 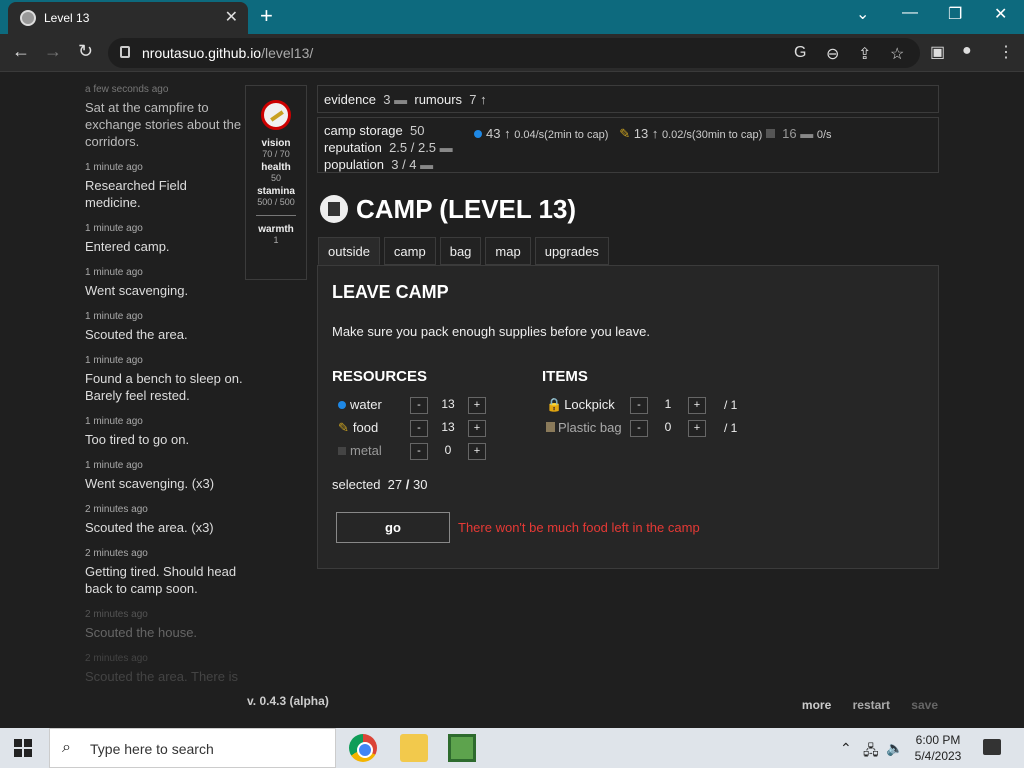 I want to click on metal-plus-button: +, so click(x=477, y=451).